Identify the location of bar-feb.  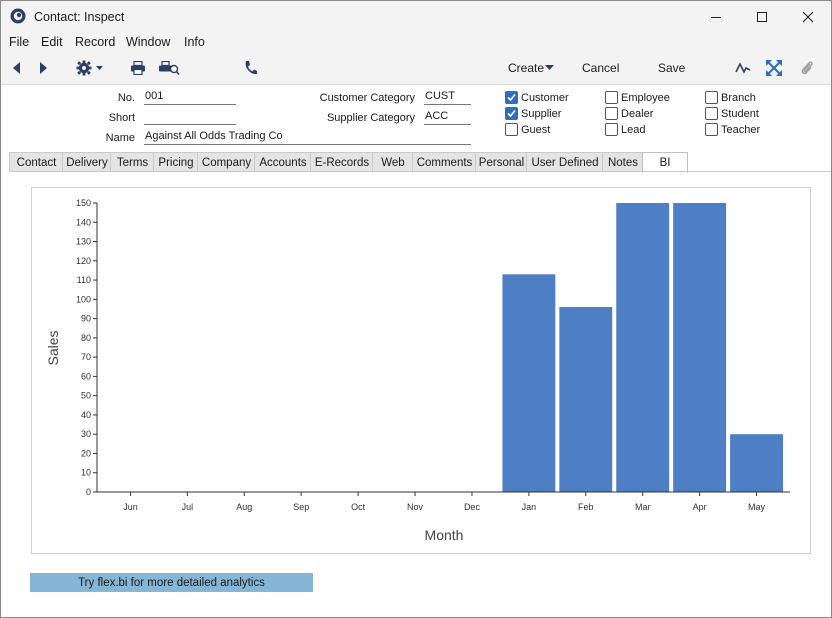
(586, 399).